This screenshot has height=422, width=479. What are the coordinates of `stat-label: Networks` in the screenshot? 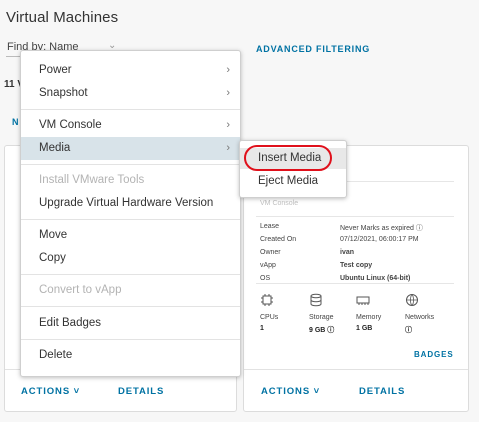 It's located at (420, 317).